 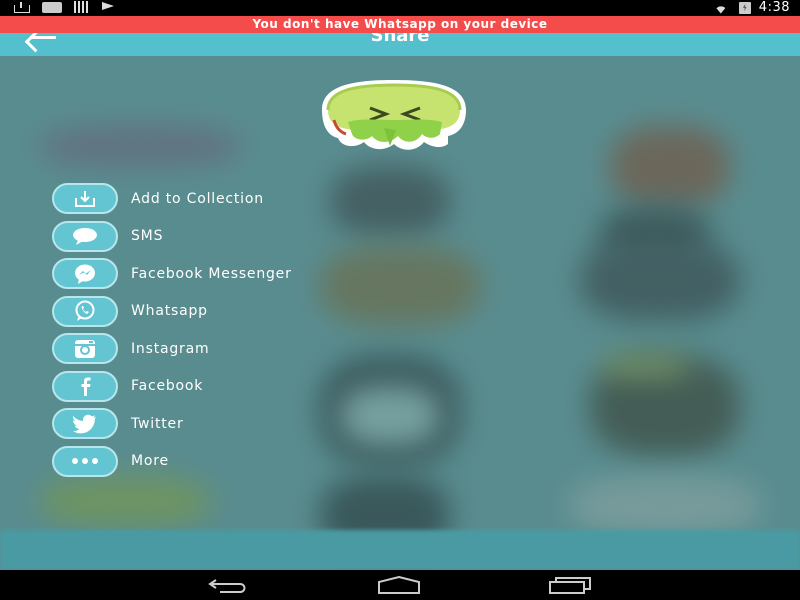 I want to click on facebook-icon, so click(x=86, y=387).